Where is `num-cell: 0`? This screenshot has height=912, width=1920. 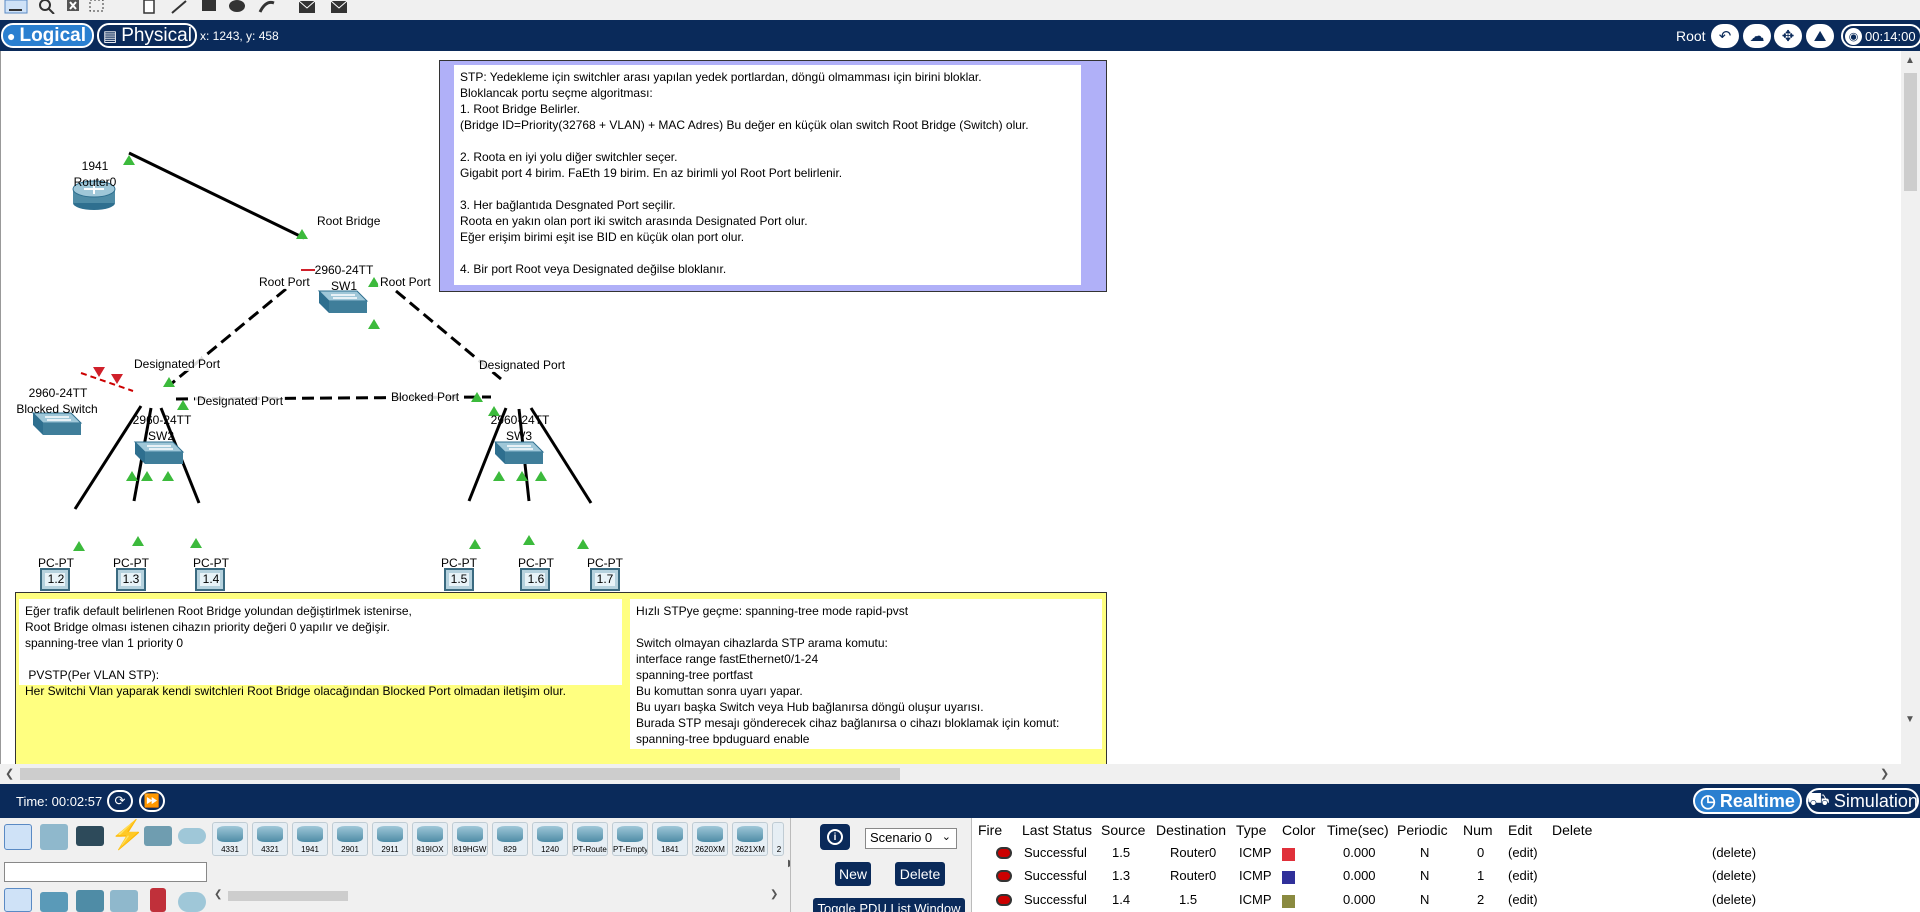 num-cell: 0 is located at coordinates (1481, 852).